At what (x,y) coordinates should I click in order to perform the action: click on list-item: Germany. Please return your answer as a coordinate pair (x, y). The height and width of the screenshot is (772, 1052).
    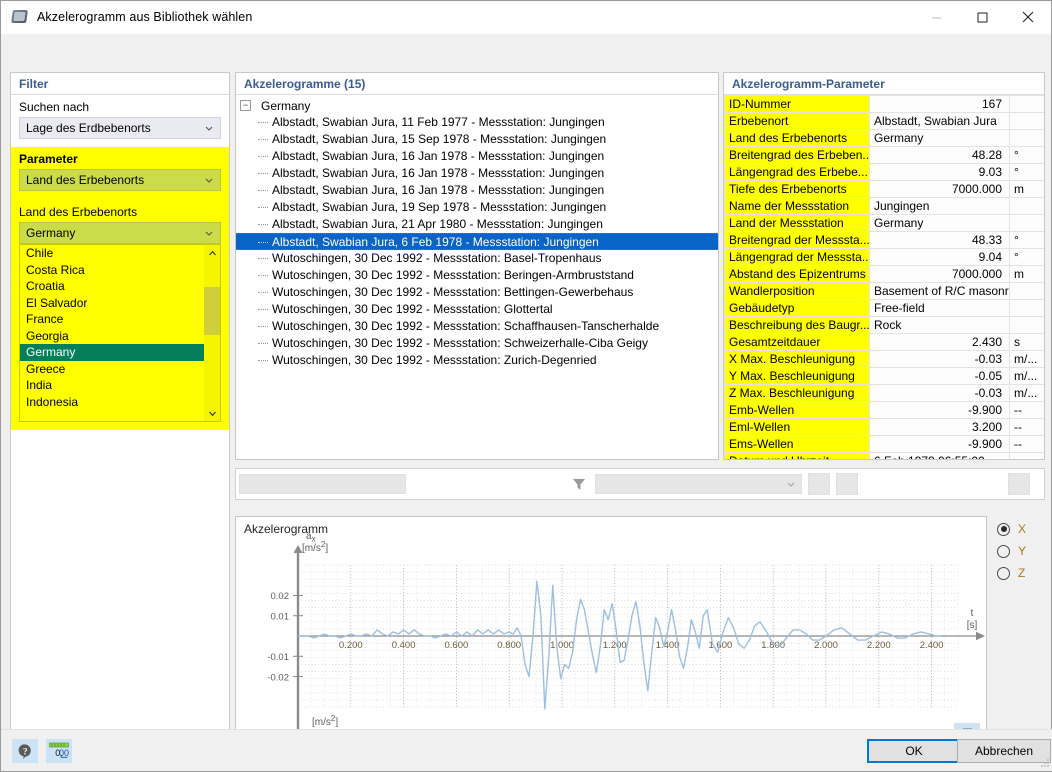
    Looking at the image, I should click on (112, 352).